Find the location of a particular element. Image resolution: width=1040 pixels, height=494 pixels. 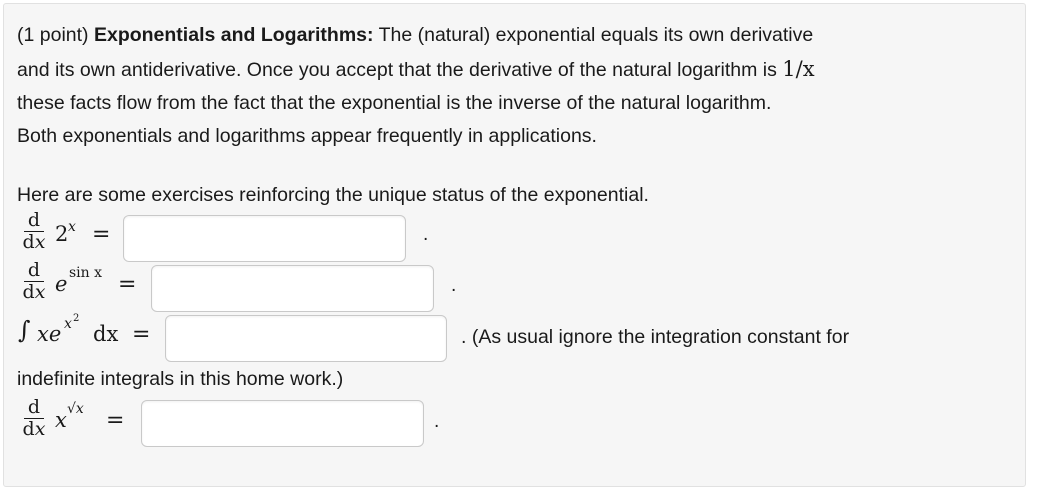

q3-dx: dx is located at coordinates (106, 334).